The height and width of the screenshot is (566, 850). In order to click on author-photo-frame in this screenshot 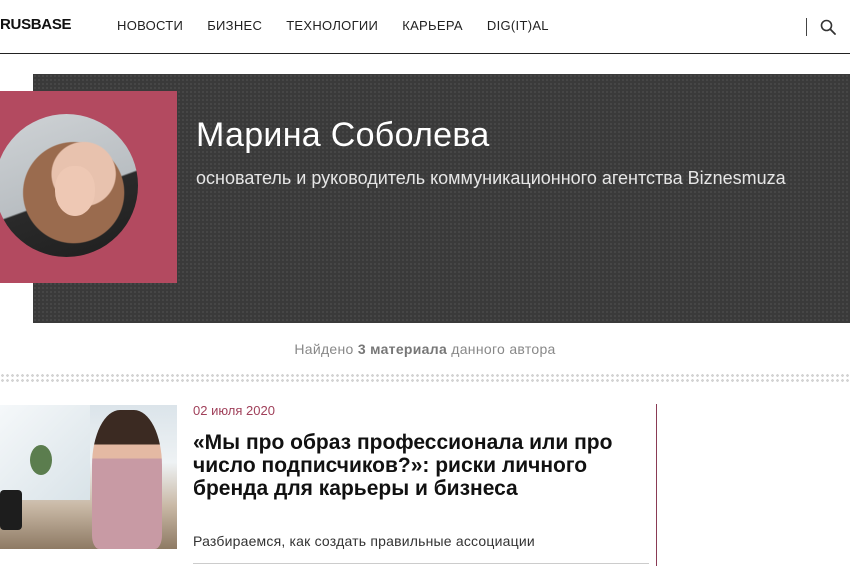, I will do `click(88, 187)`.